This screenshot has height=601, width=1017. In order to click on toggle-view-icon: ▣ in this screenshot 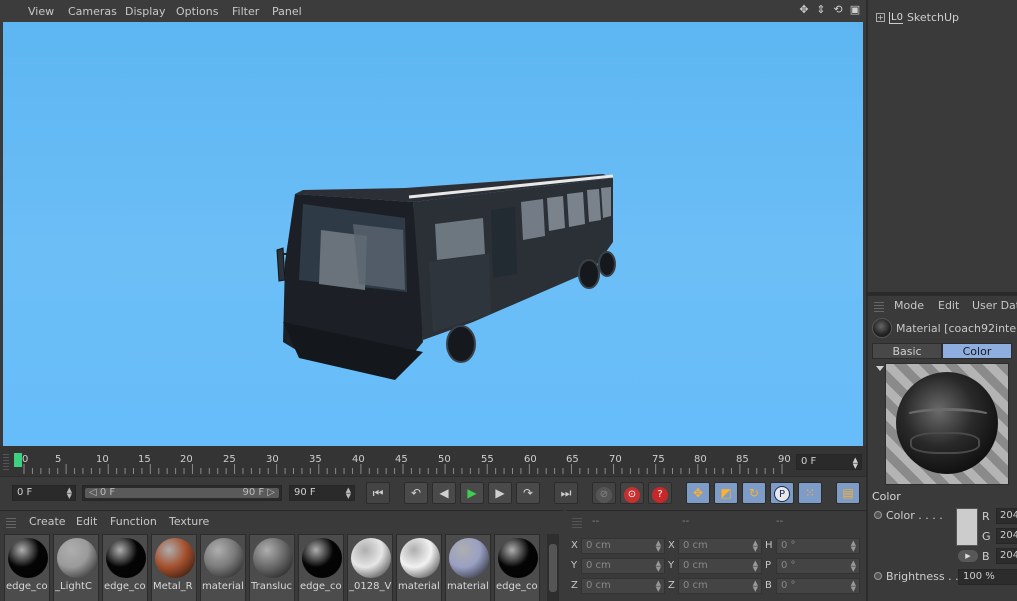, I will do `click(855, 10)`.